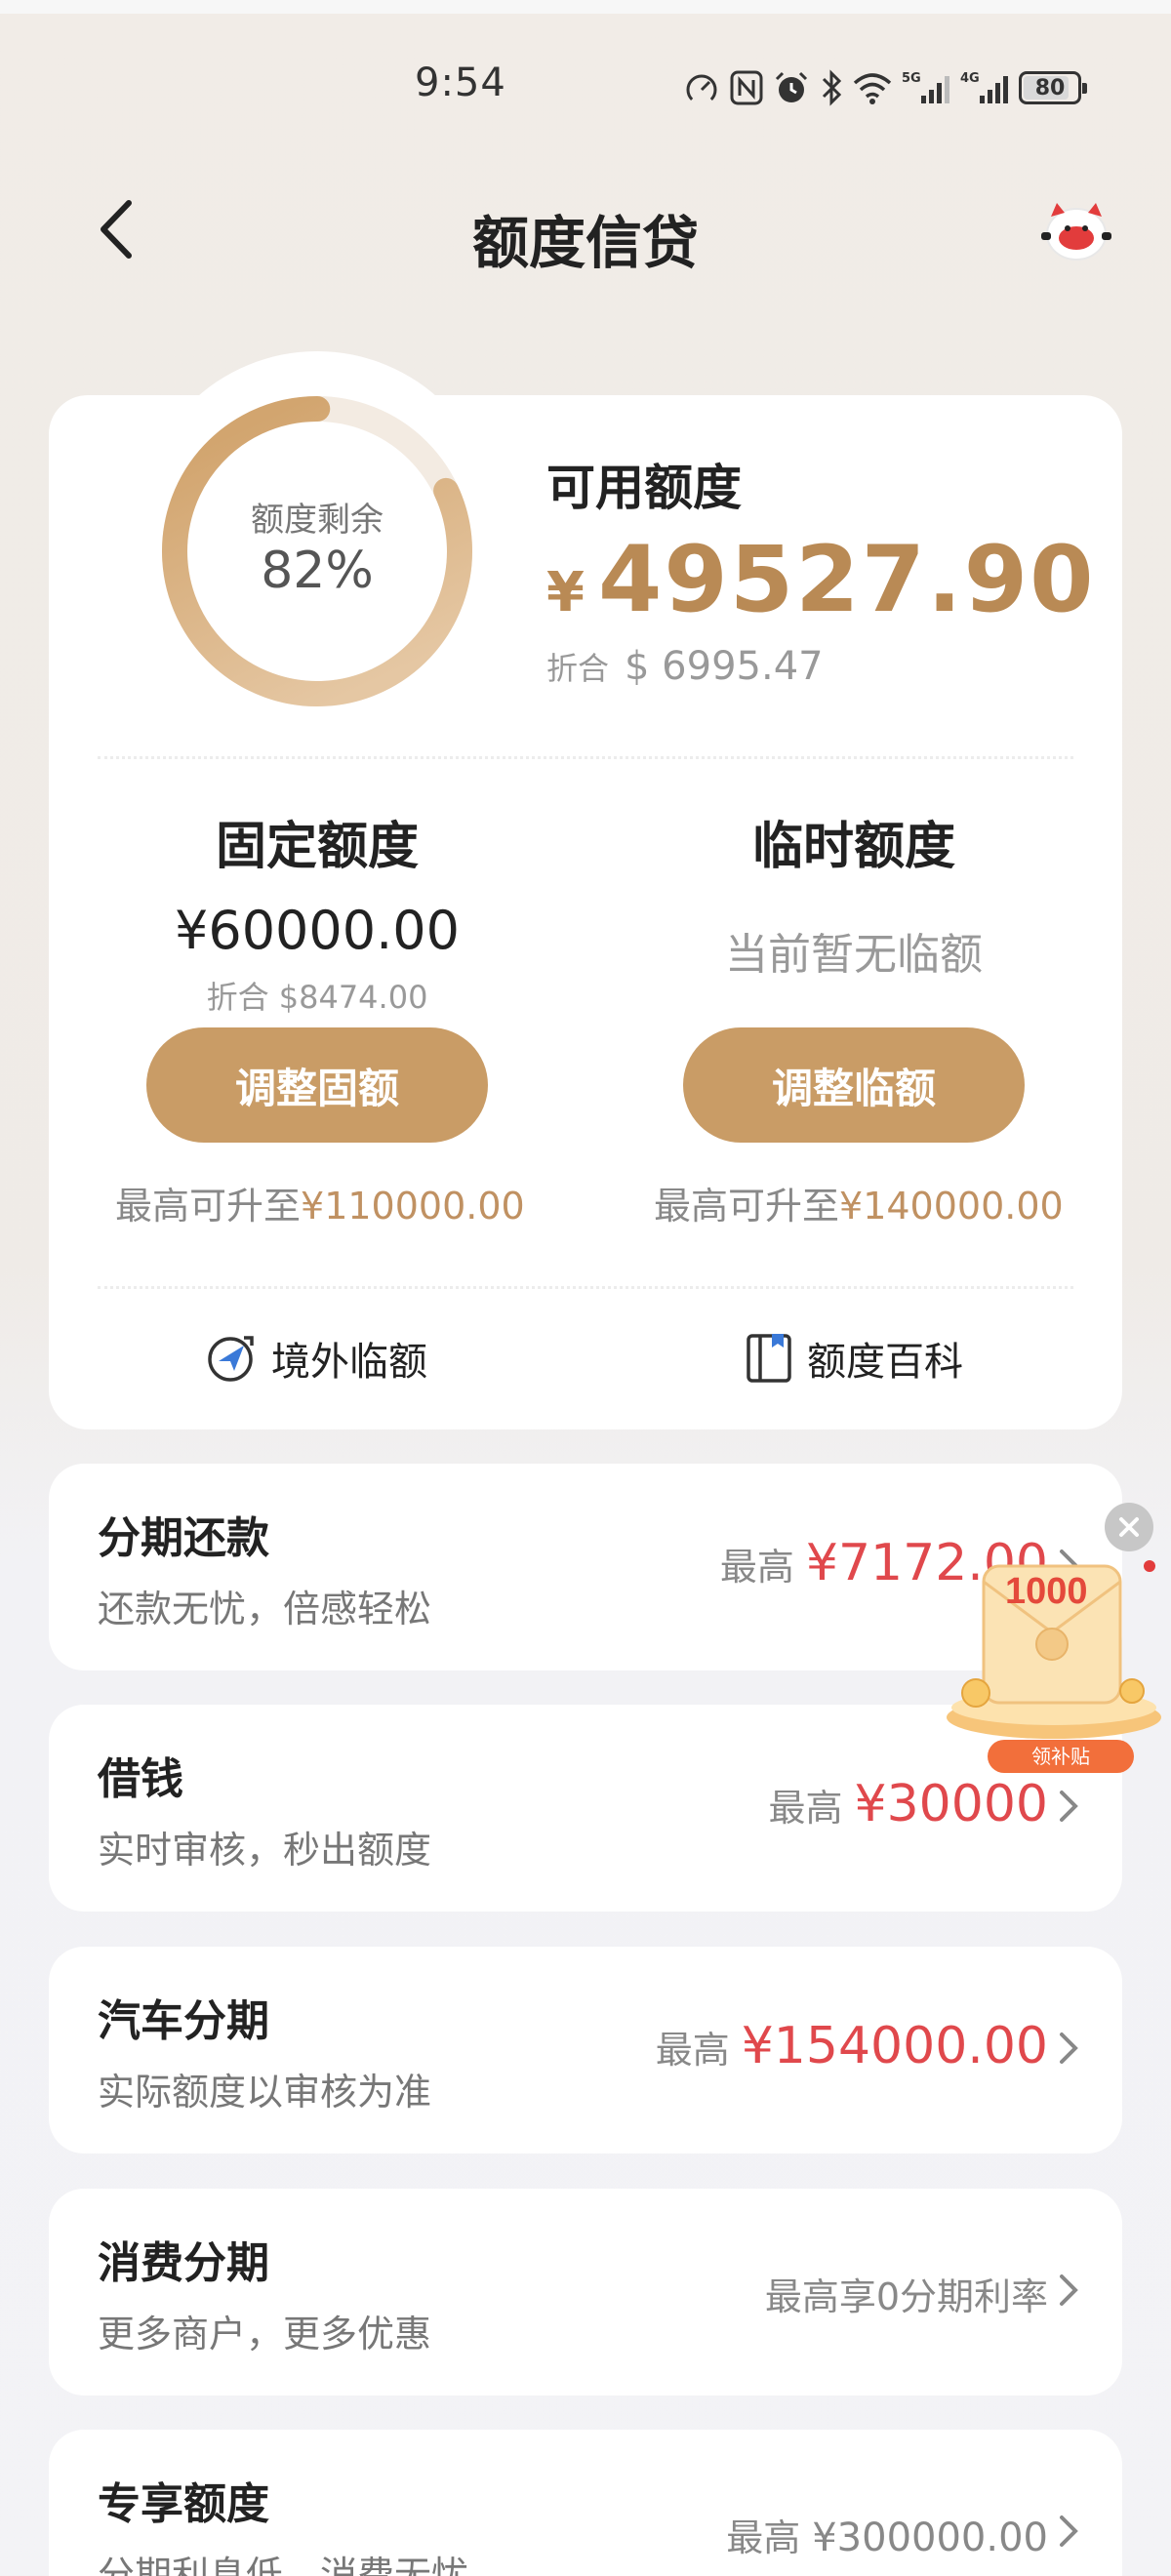  Describe the element at coordinates (283, 2565) in the screenshot. I see `service-subtitle: 分期利息低，消费无忧` at that location.